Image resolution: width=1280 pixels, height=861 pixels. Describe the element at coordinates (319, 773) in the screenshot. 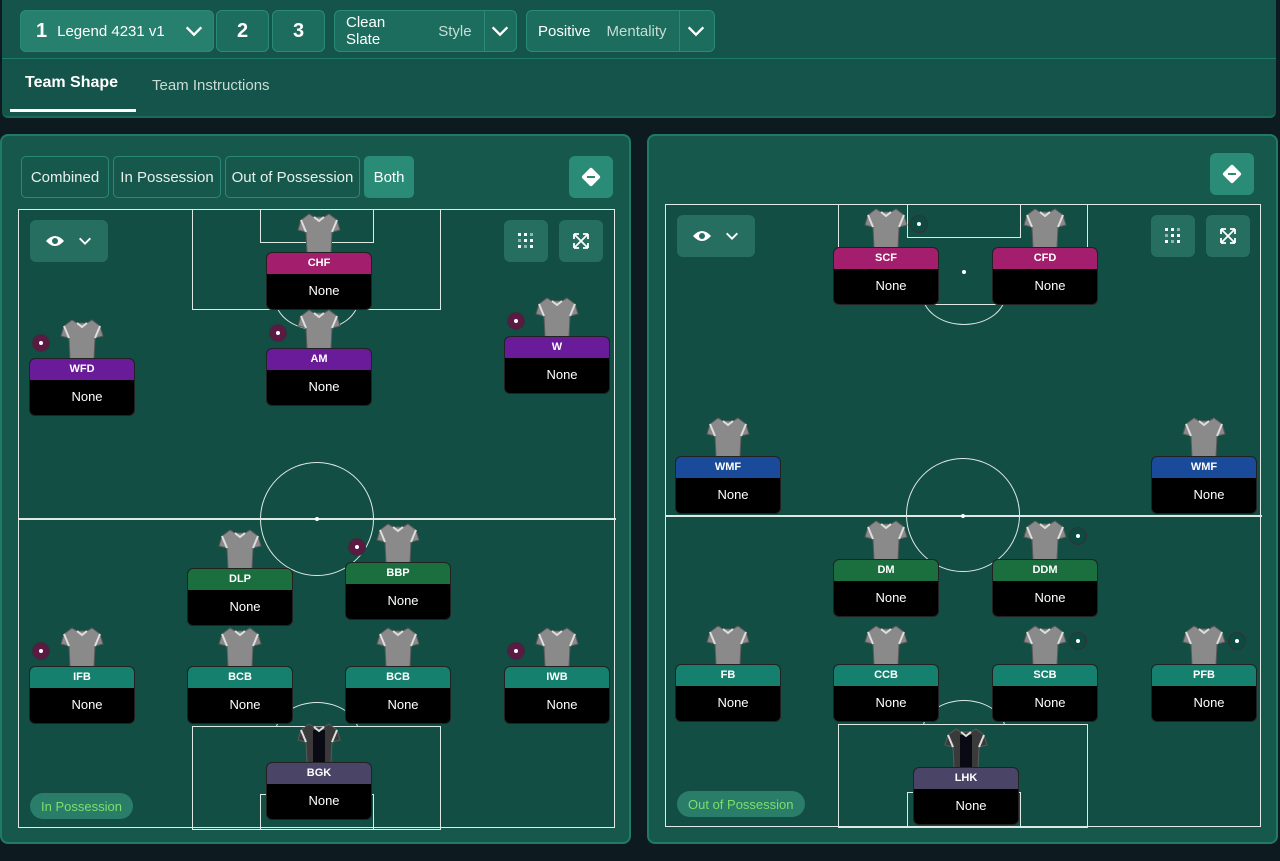

I see `role-label: BGK` at that location.